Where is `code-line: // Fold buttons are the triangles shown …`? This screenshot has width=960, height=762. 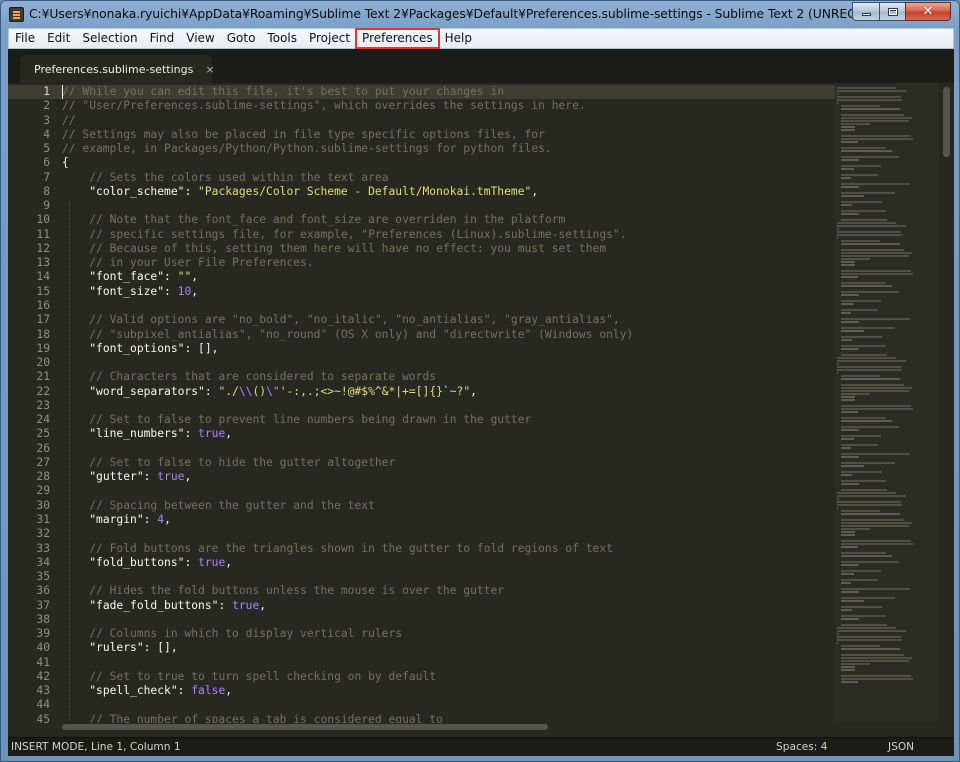
code-line: // Fold buttons are the triangles shown … is located at coordinates (448, 549).